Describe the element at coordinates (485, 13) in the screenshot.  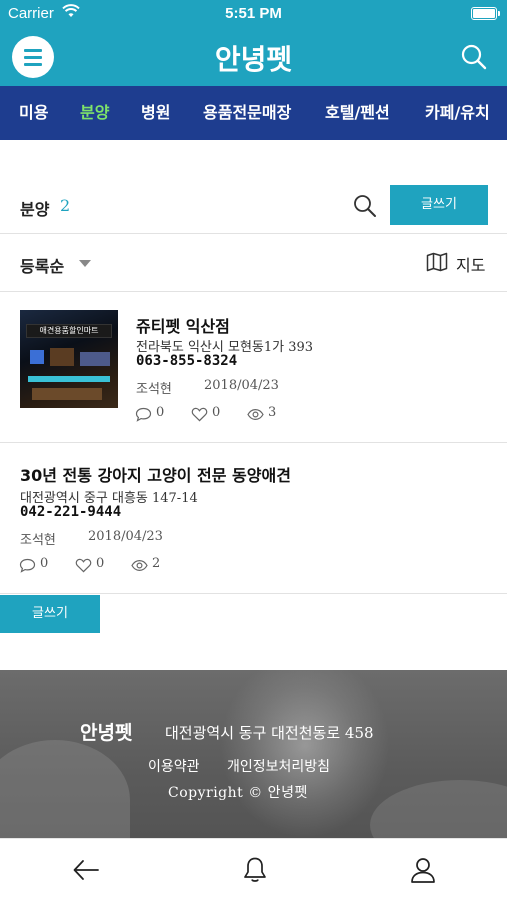
I see `battery-icon` at that location.